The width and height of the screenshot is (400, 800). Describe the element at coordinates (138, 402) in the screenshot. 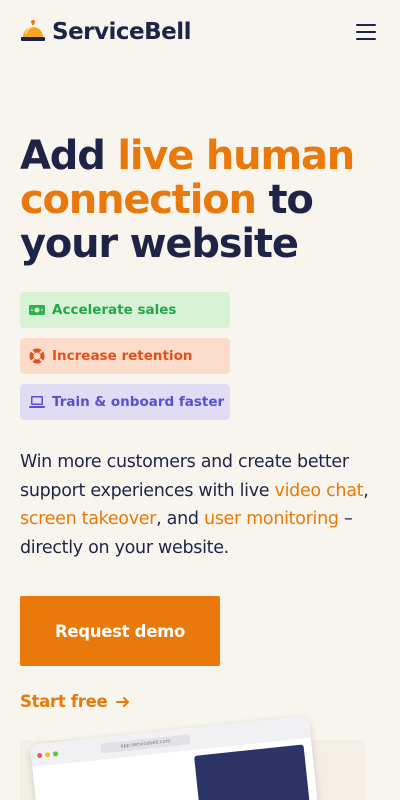

I see `feature-label: Train & onboard faster` at that location.